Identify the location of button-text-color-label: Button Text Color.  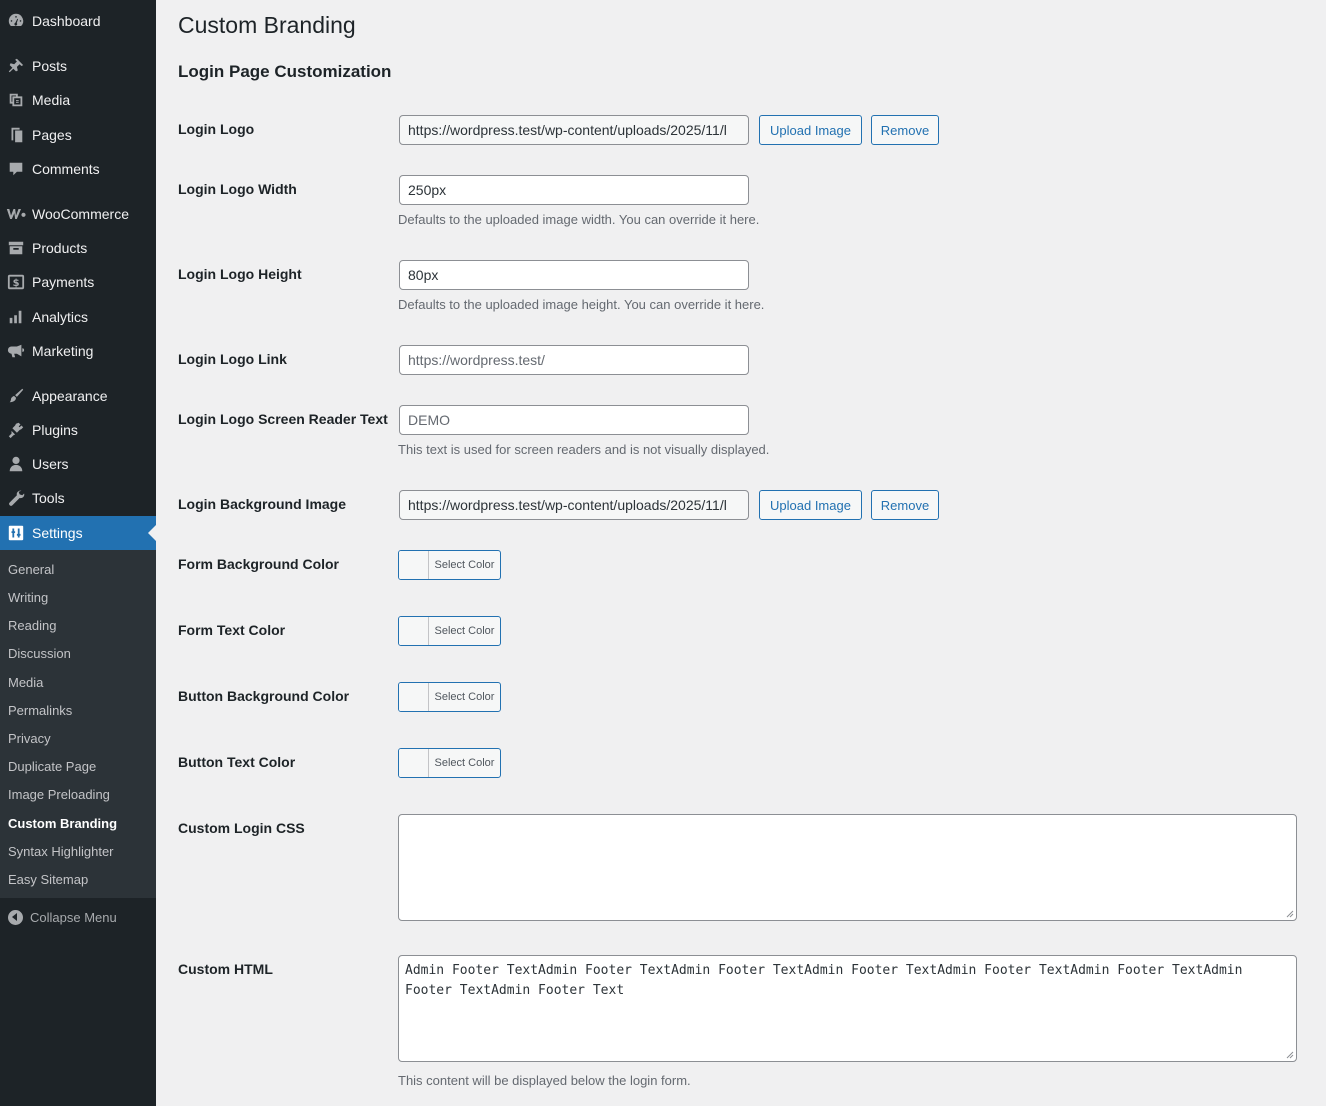
(237, 762).